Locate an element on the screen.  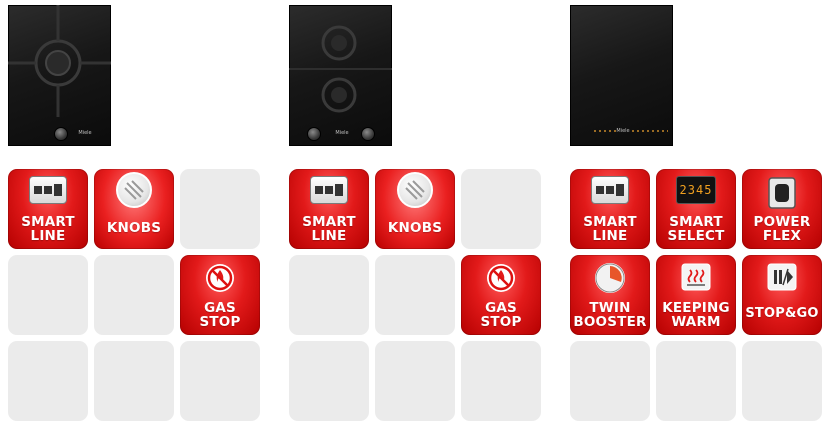
control-panel-icon is located at coordinates (631, 131).